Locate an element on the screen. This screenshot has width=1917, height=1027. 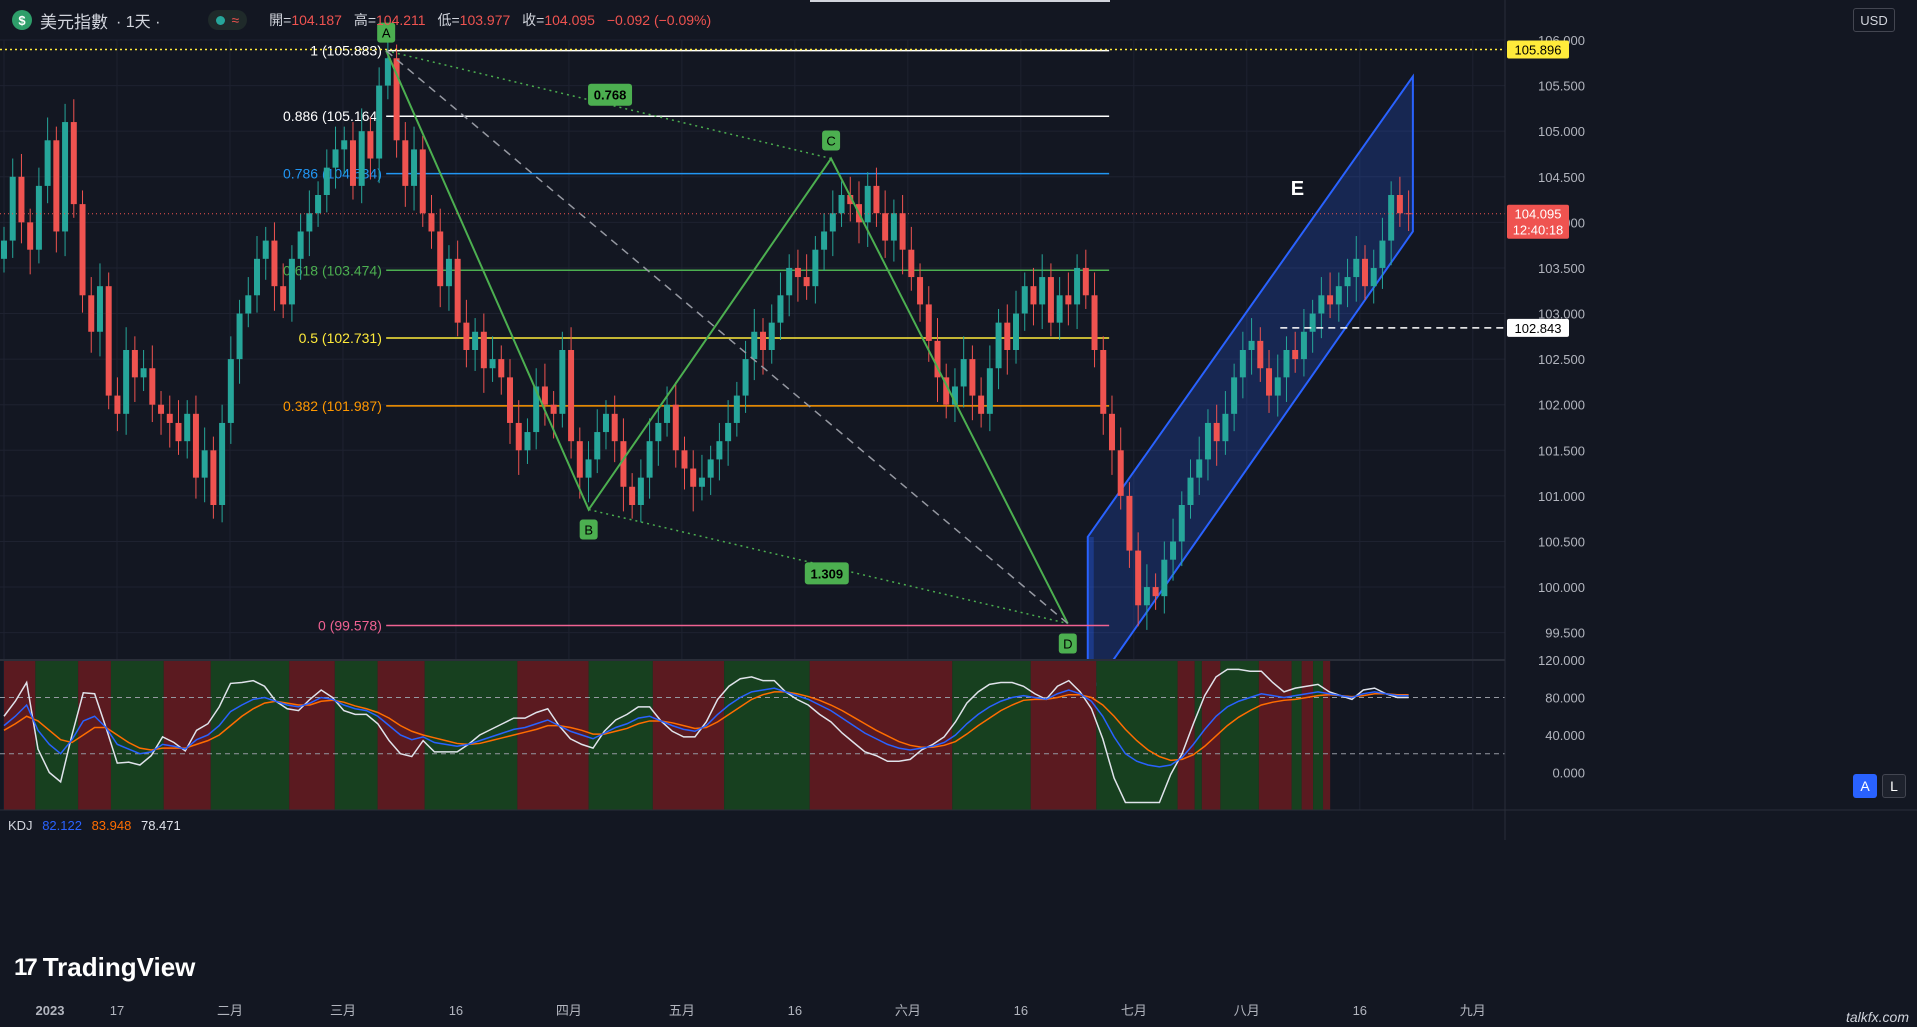
log-scale-button: L is located at coordinates (1894, 786).